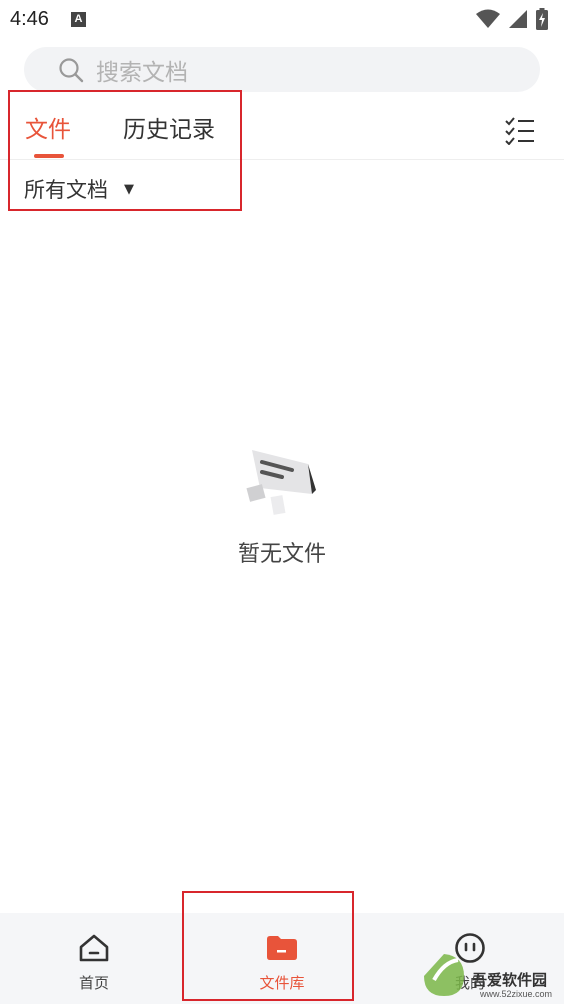 This screenshot has height=1004, width=564. I want to click on battery-icon, so click(542, 19).